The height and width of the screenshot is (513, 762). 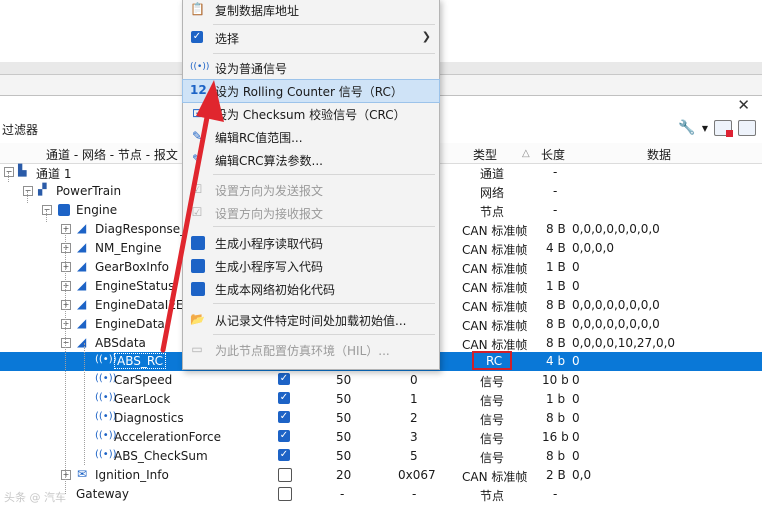 What do you see at coordinates (227, 39) in the screenshot?
I see `menu-label: 选择` at bounding box center [227, 39].